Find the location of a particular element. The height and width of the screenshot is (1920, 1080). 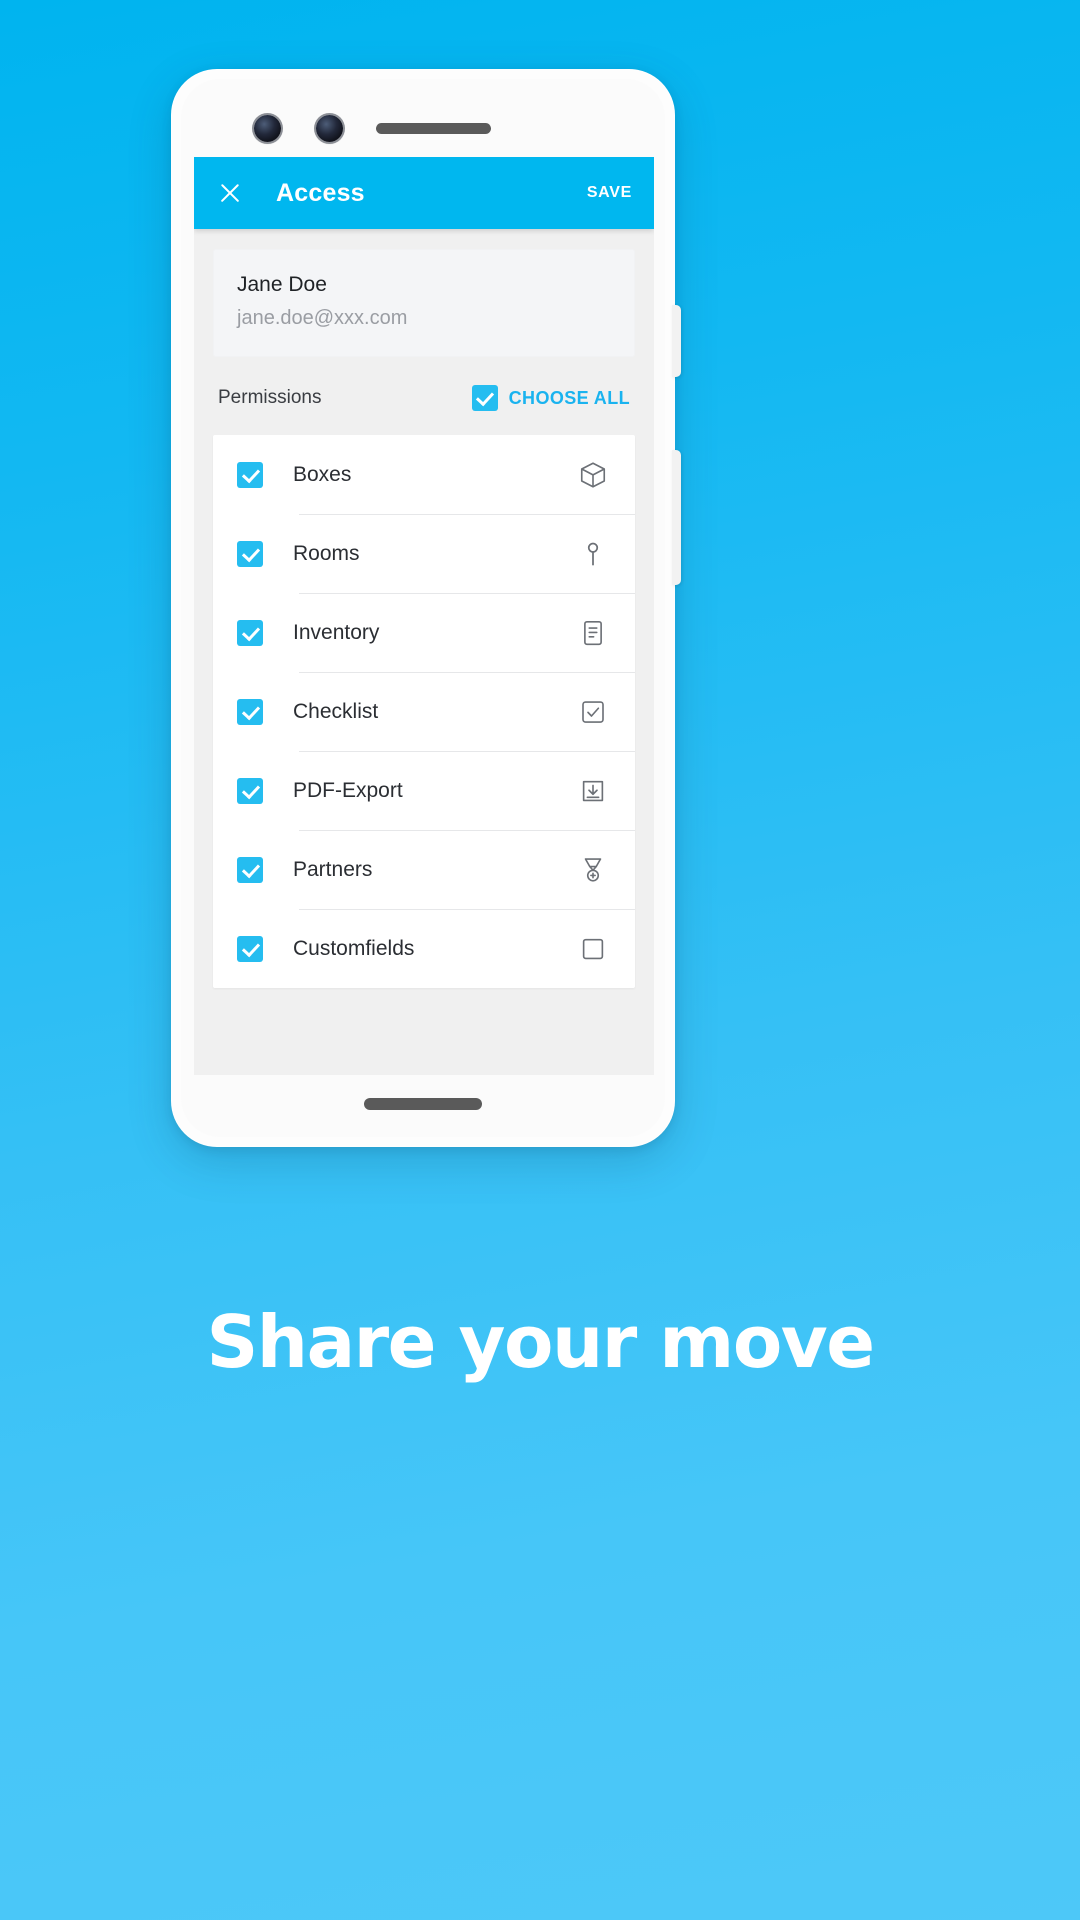

user-name: Jane Doe is located at coordinates (282, 284).